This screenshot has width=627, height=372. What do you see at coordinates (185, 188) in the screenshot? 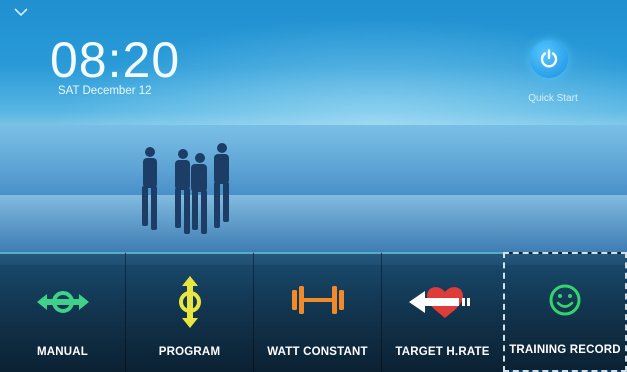
I see `runners-image` at bounding box center [185, 188].